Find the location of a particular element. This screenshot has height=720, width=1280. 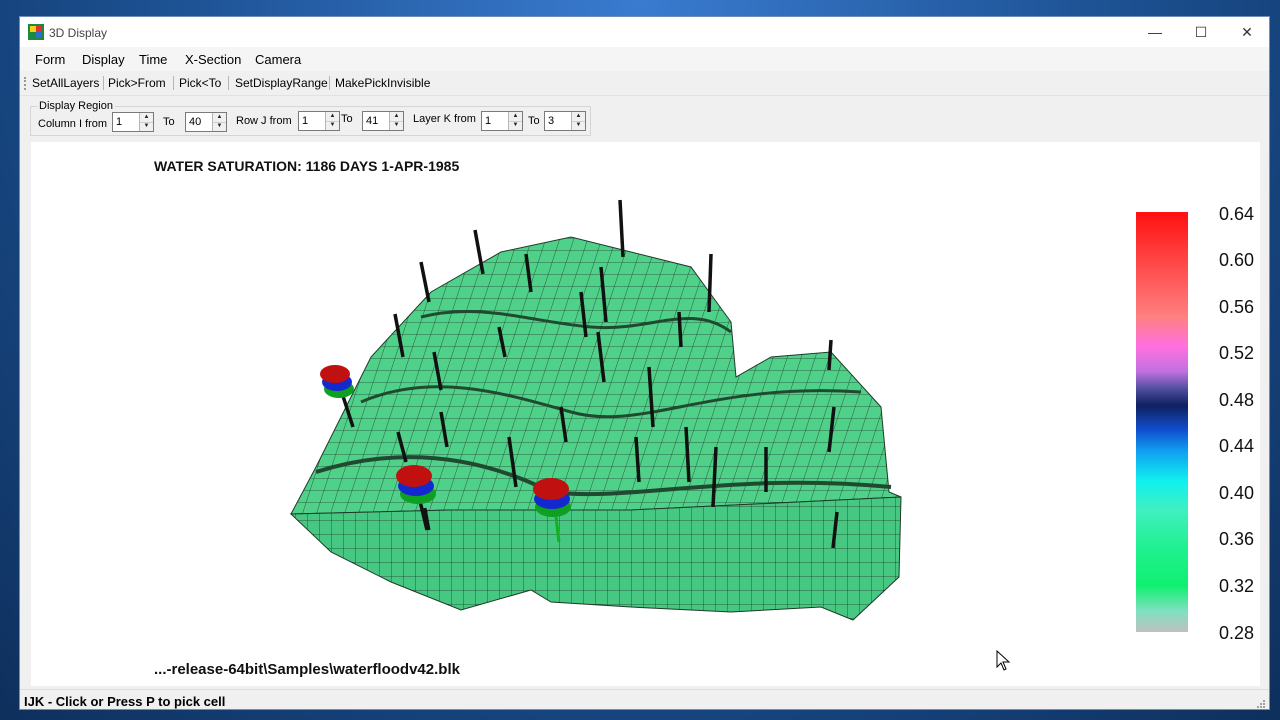

colorbar-tick: 0.28 is located at coordinates (1237, 633).